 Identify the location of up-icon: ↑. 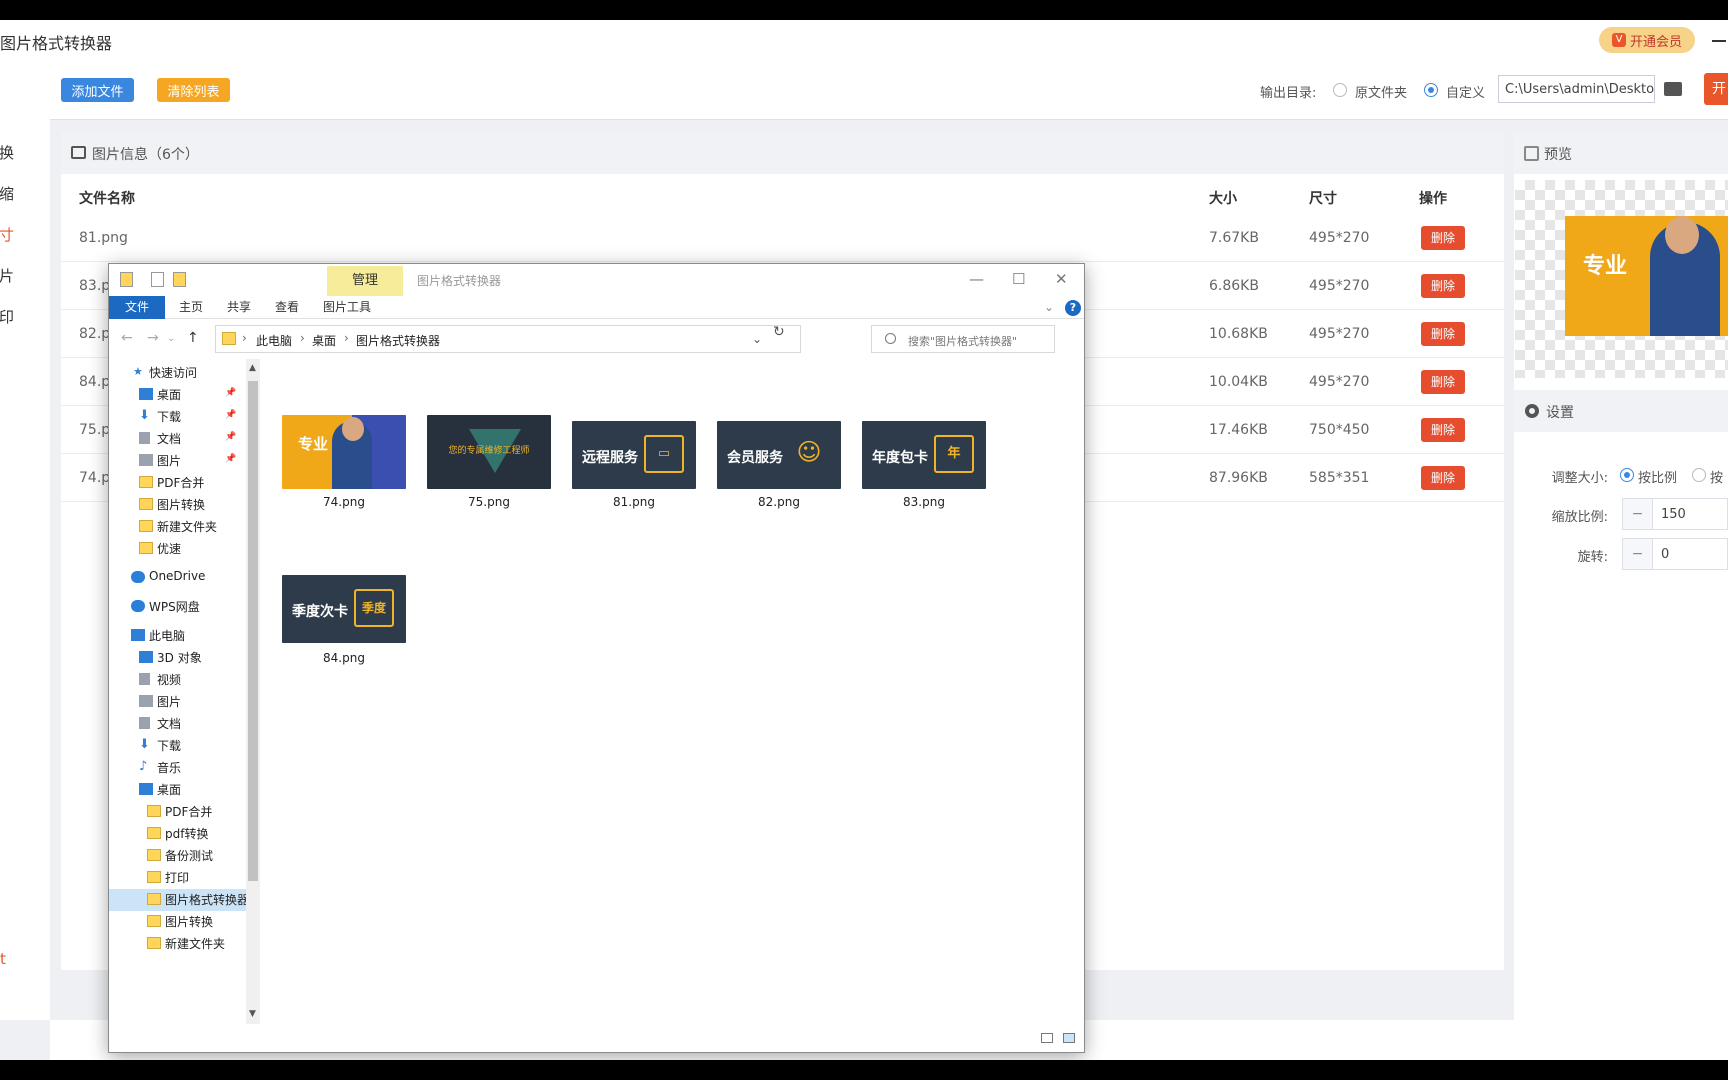
(193, 338).